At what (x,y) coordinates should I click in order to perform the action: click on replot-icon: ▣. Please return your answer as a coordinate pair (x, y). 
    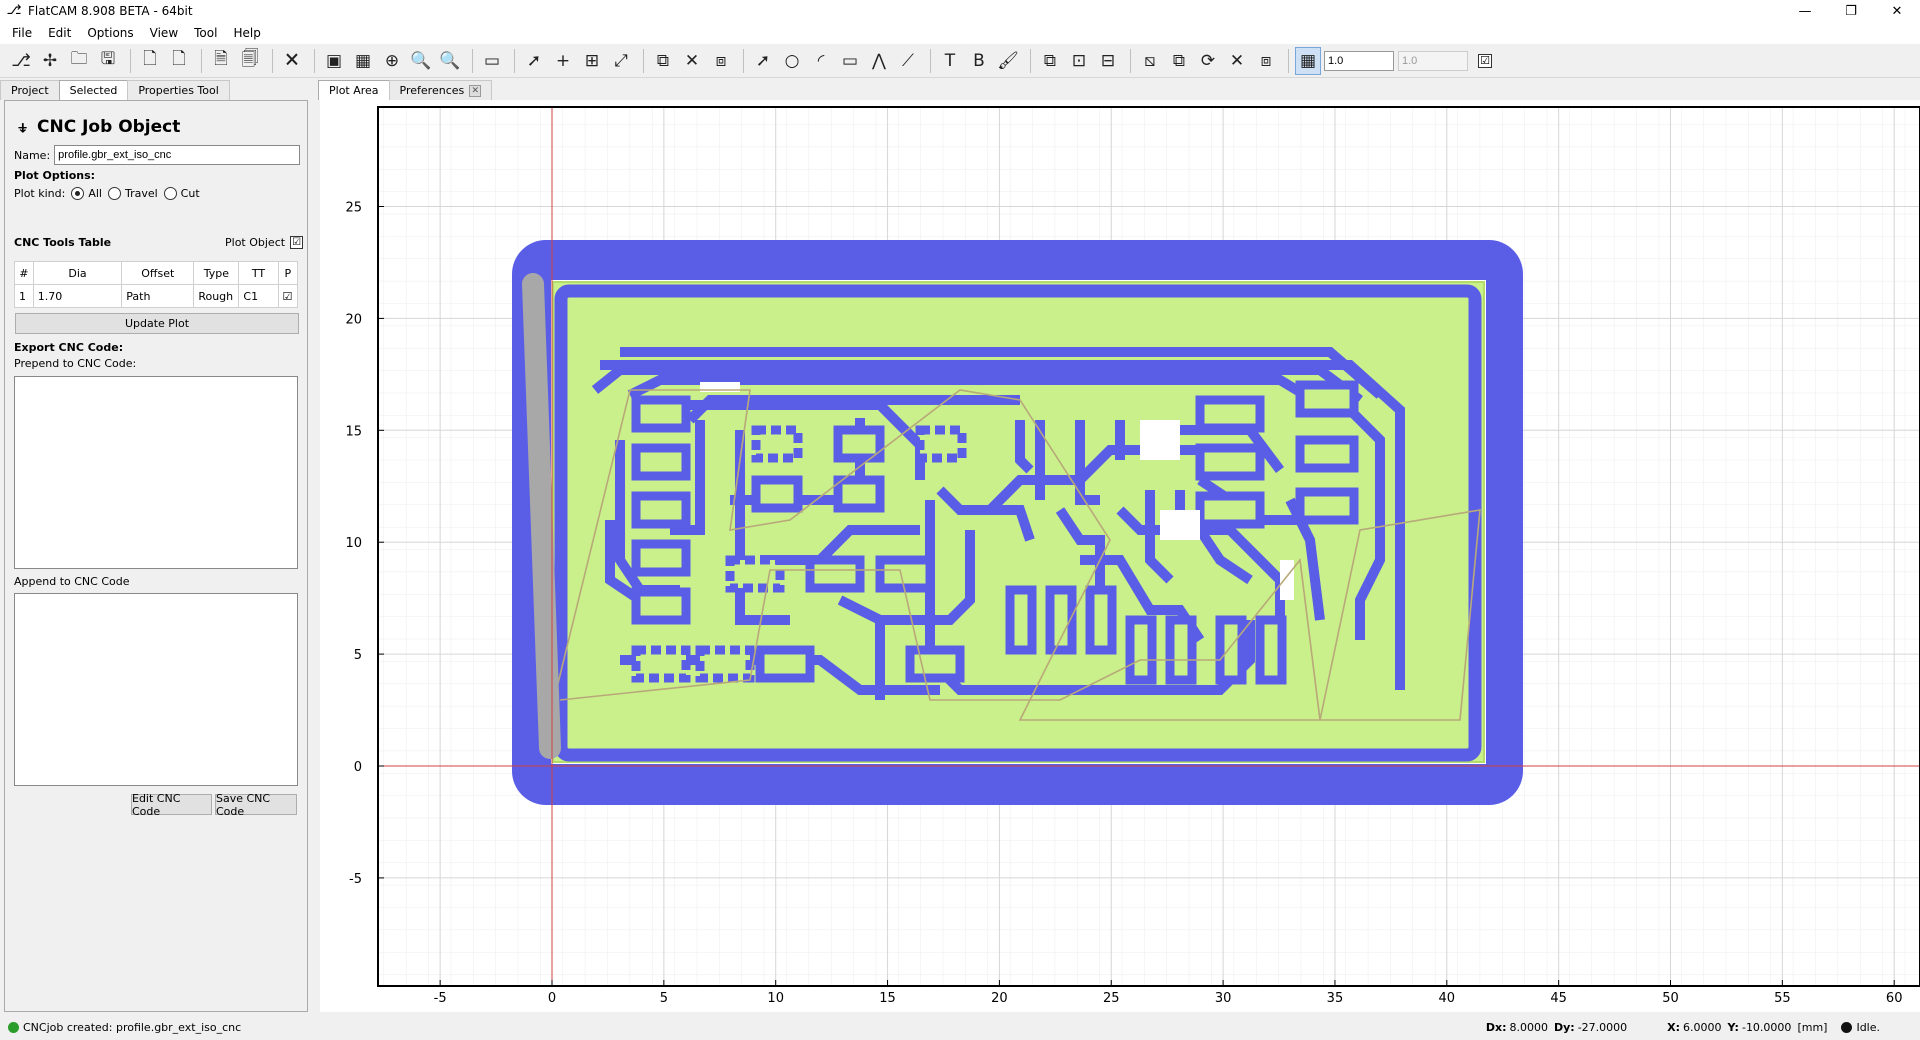
    Looking at the image, I should click on (334, 61).